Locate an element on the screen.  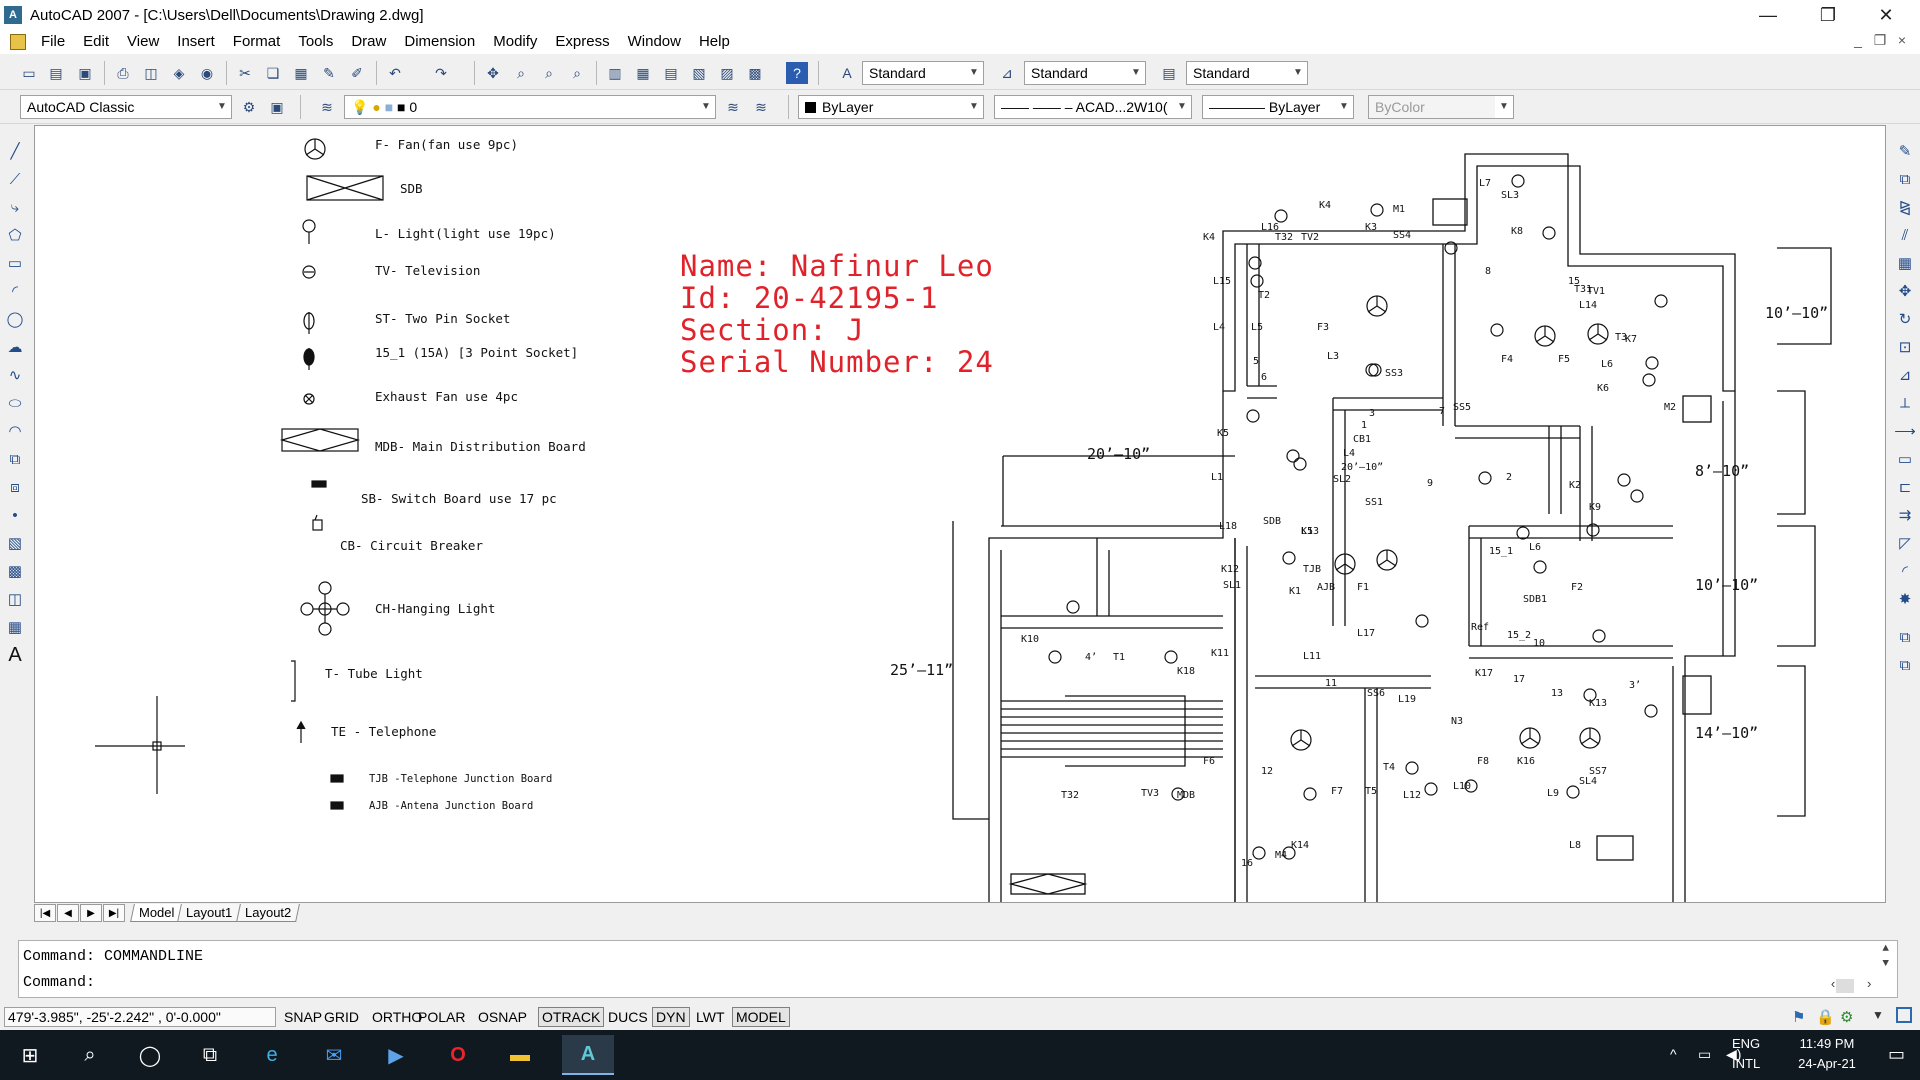
tray-settings-icon: ⚙ is located at coordinates (1846, 1017).